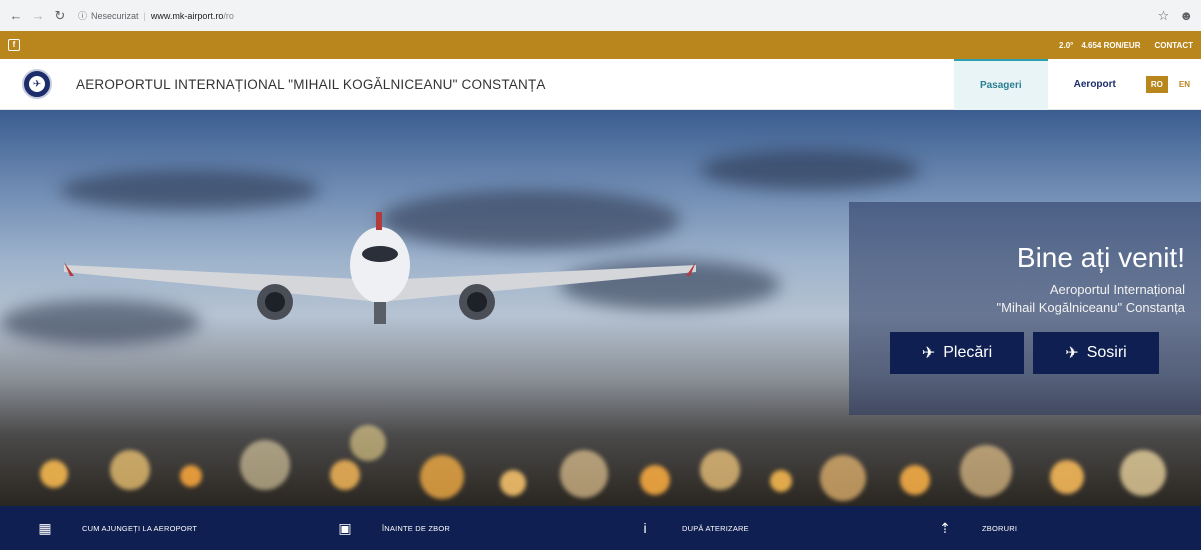 The height and width of the screenshot is (550, 1201). What do you see at coordinates (600, 45) in the screenshot?
I see `top-strip: f 2.0° 4.654 RON/EUR CONTACT` at bounding box center [600, 45].